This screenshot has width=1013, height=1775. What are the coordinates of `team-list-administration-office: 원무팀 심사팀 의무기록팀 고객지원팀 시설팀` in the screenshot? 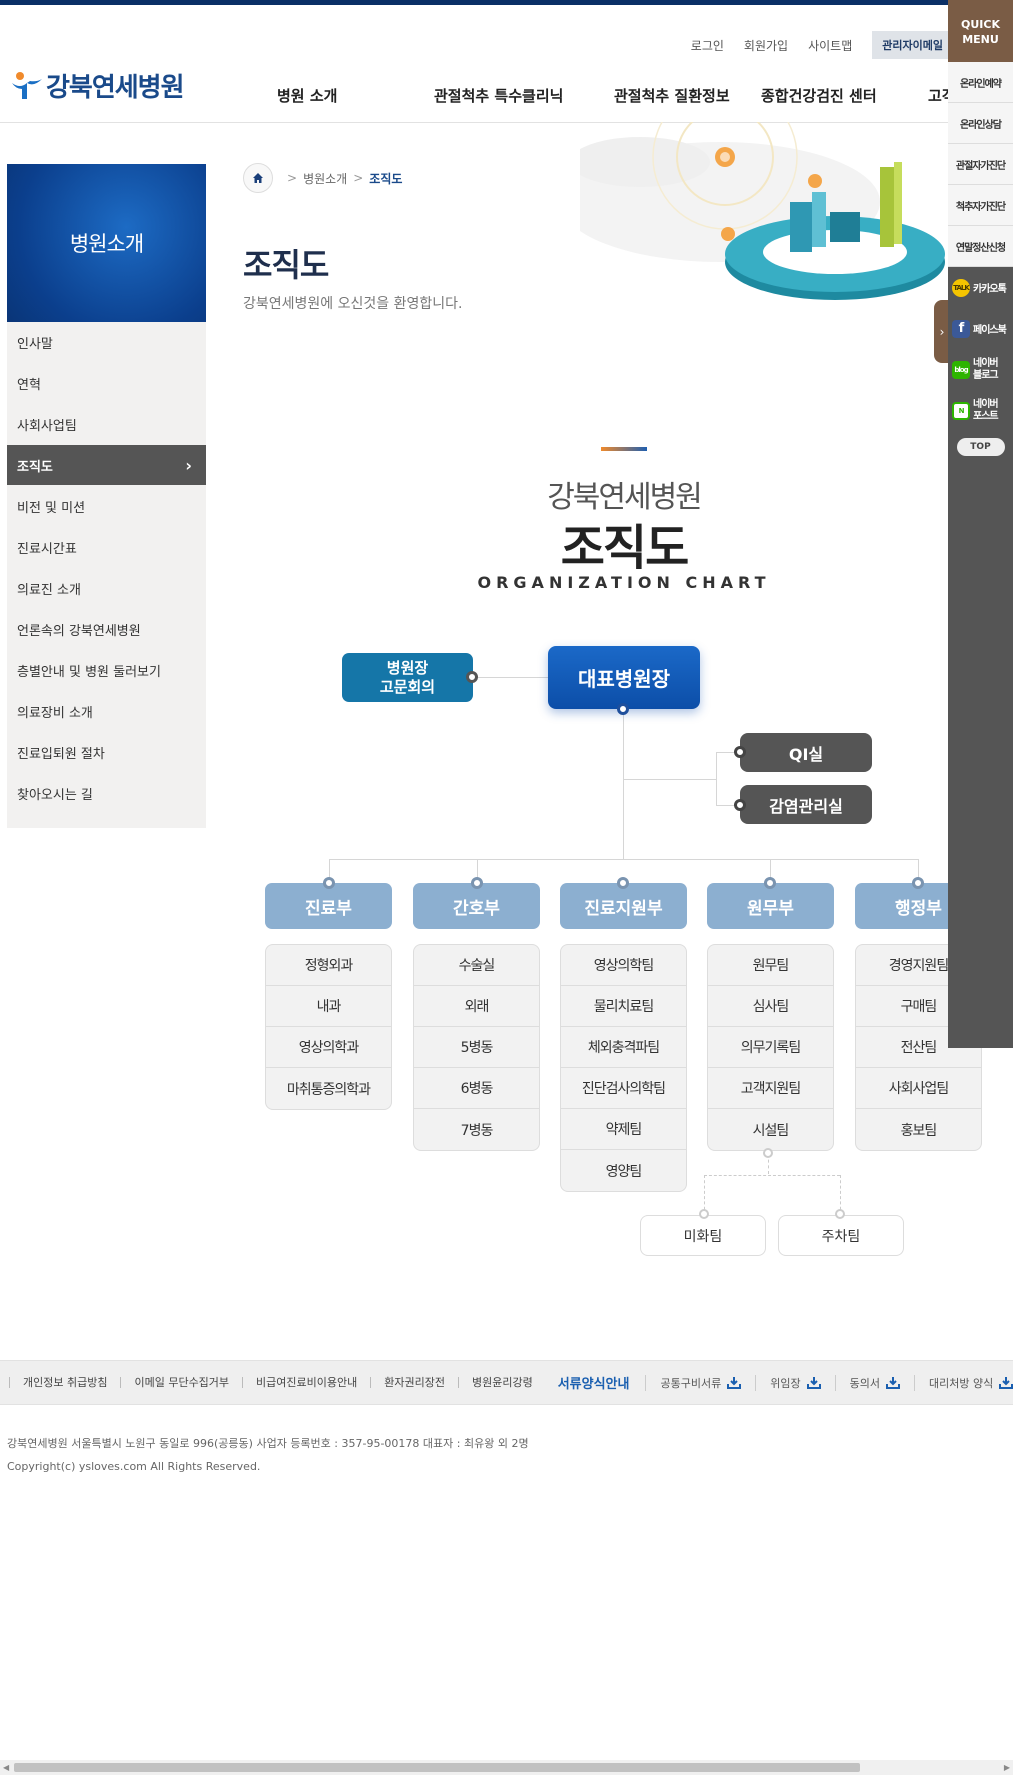 It's located at (770, 1047).